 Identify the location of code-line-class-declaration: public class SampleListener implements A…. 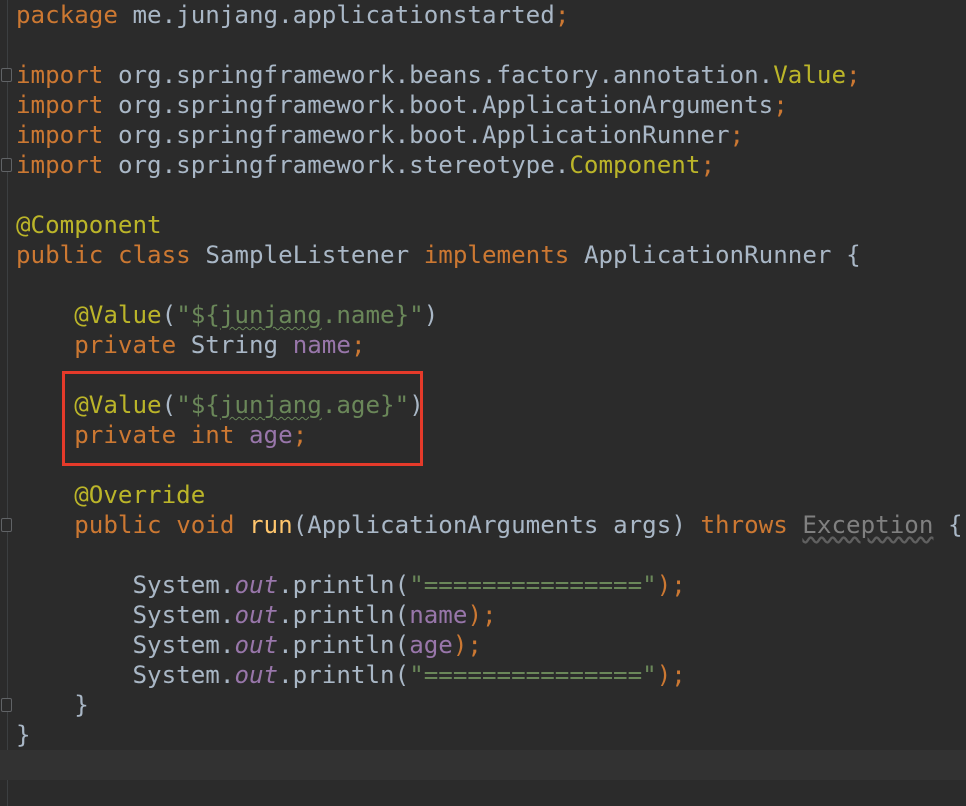
(438, 255).